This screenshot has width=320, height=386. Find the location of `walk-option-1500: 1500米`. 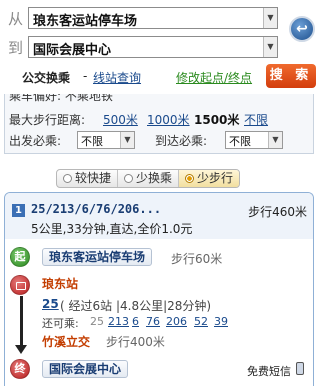

walk-option-1500: 1500米 is located at coordinates (216, 119).